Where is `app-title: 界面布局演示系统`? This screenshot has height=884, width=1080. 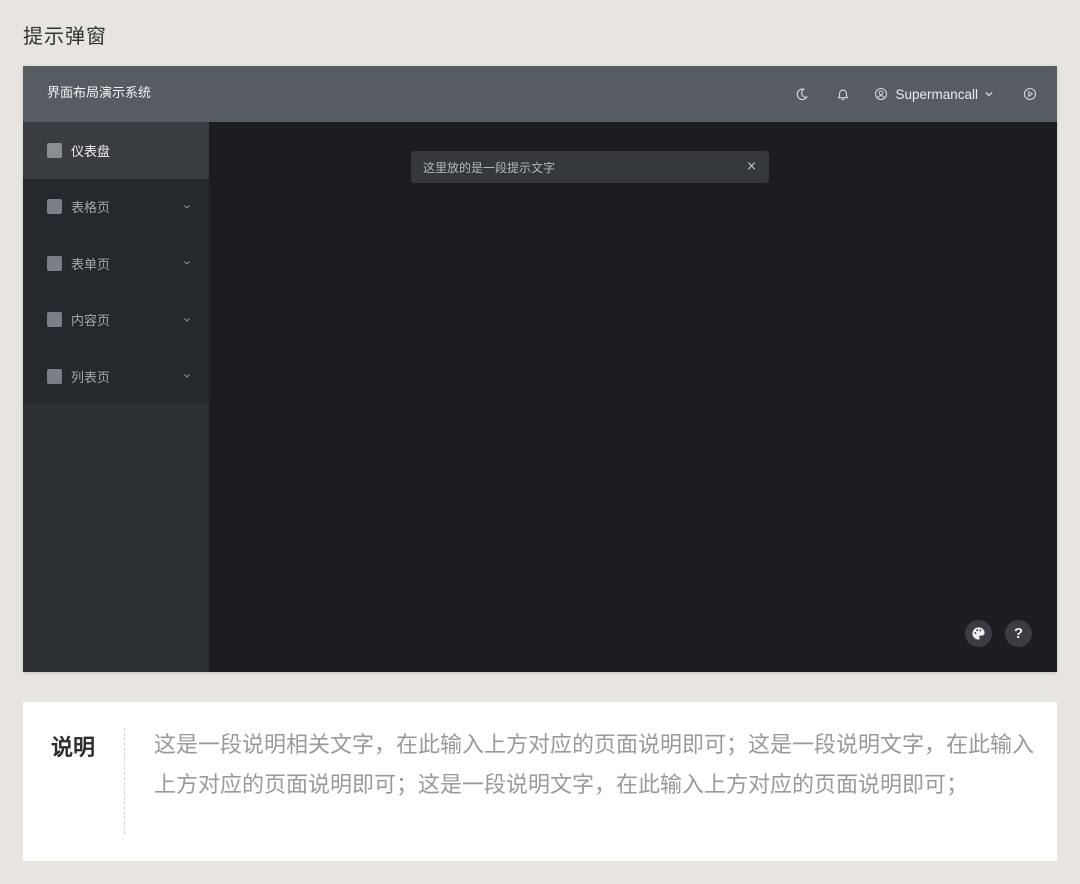 app-title: 界面布局演示系统 is located at coordinates (99, 93).